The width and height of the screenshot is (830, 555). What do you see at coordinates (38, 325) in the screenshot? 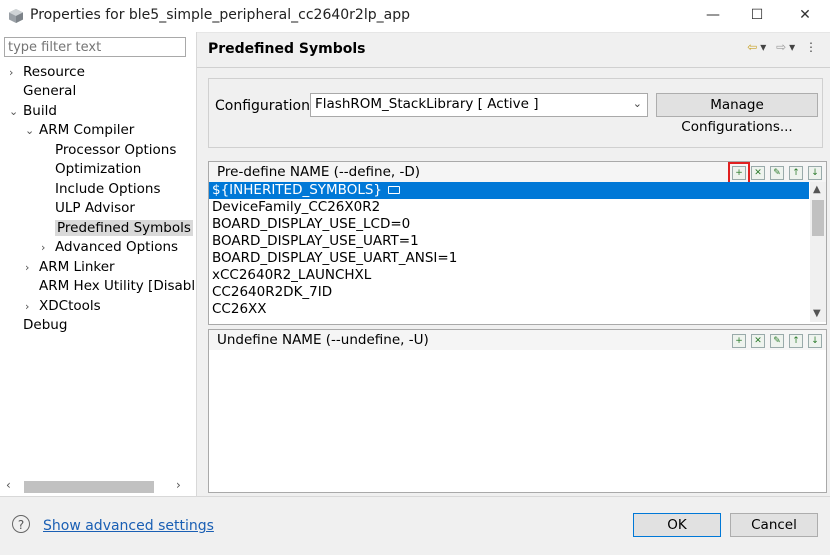
I see `tree-item-debug: Debug` at bounding box center [38, 325].